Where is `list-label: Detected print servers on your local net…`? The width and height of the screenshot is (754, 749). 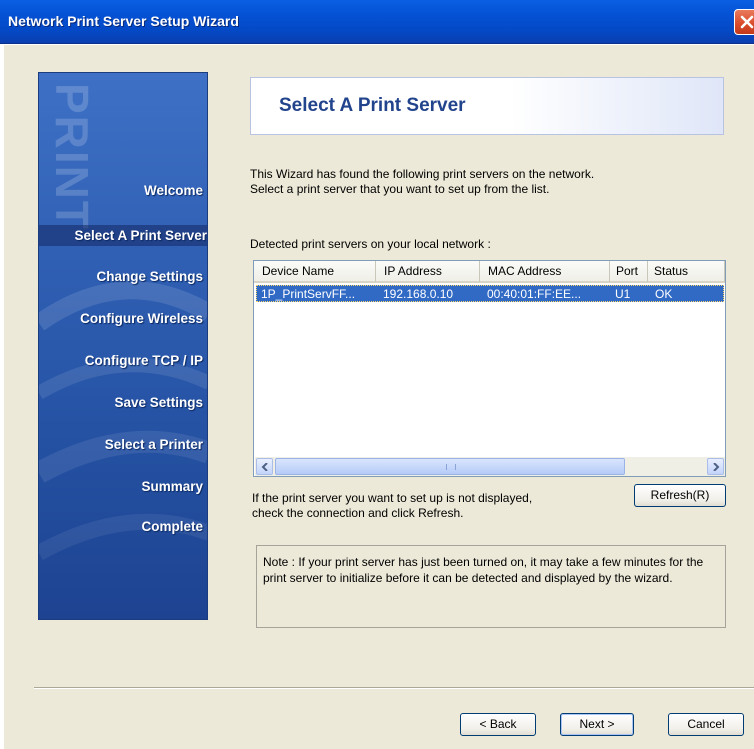 list-label: Detected print servers on your local net… is located at coordinates (370, 244).